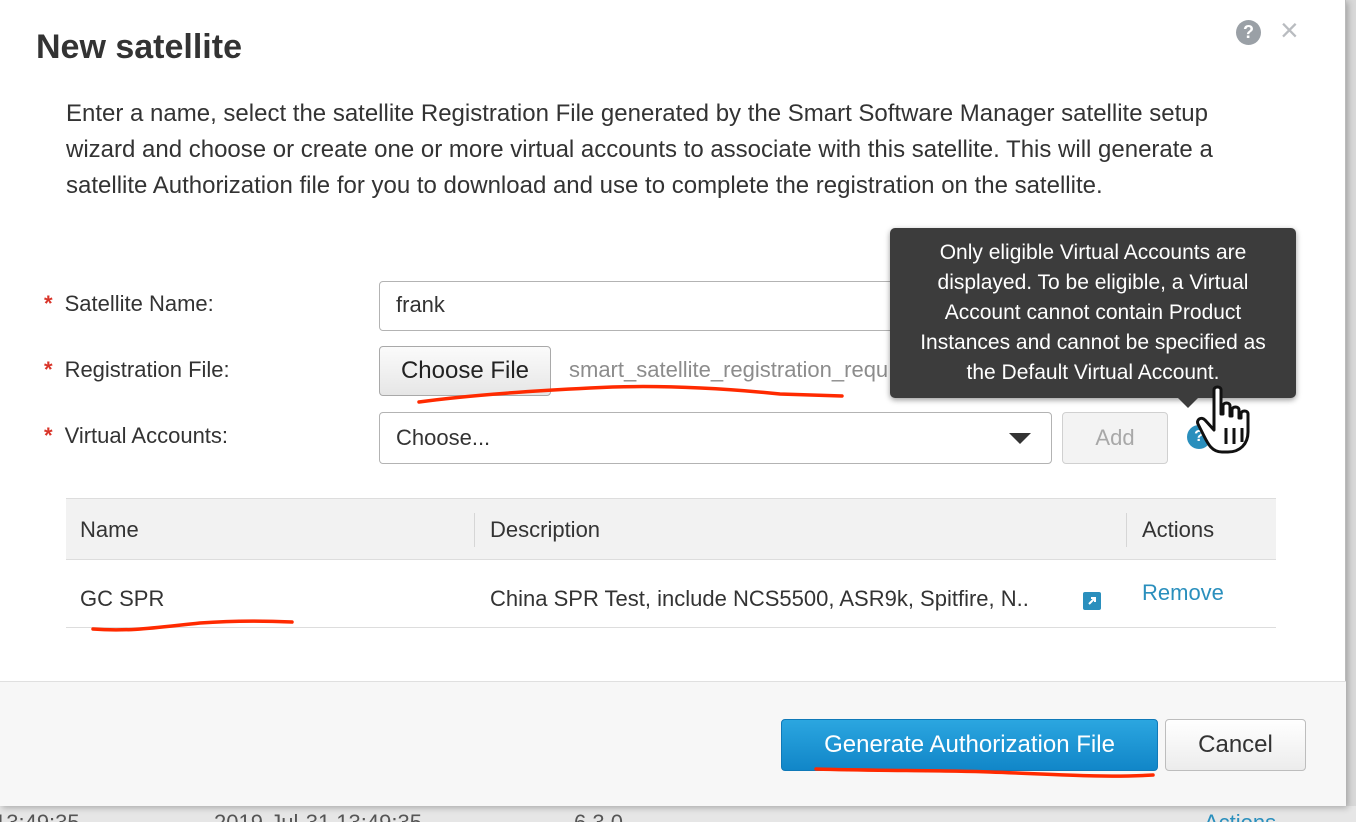 Image resolution: width=1356 pixels, height=822 pixels. What do you see at coordinates (1020, 438) in the screenshot?
I see `chevron-down-icon` at bounding box center [1020, 438].